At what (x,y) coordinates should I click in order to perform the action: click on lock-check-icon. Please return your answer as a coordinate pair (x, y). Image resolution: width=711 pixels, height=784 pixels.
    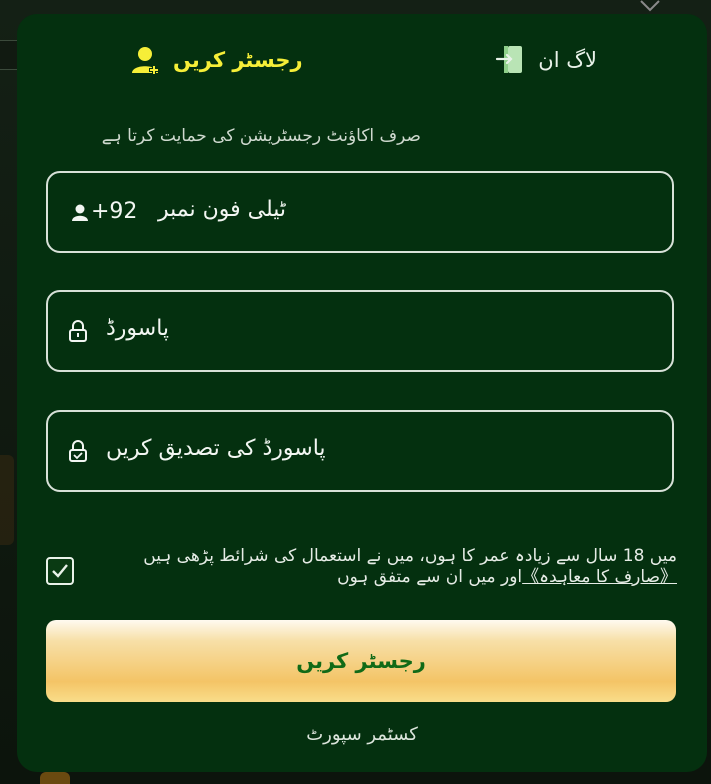
    Looking at the image, I should click on (78, 451).